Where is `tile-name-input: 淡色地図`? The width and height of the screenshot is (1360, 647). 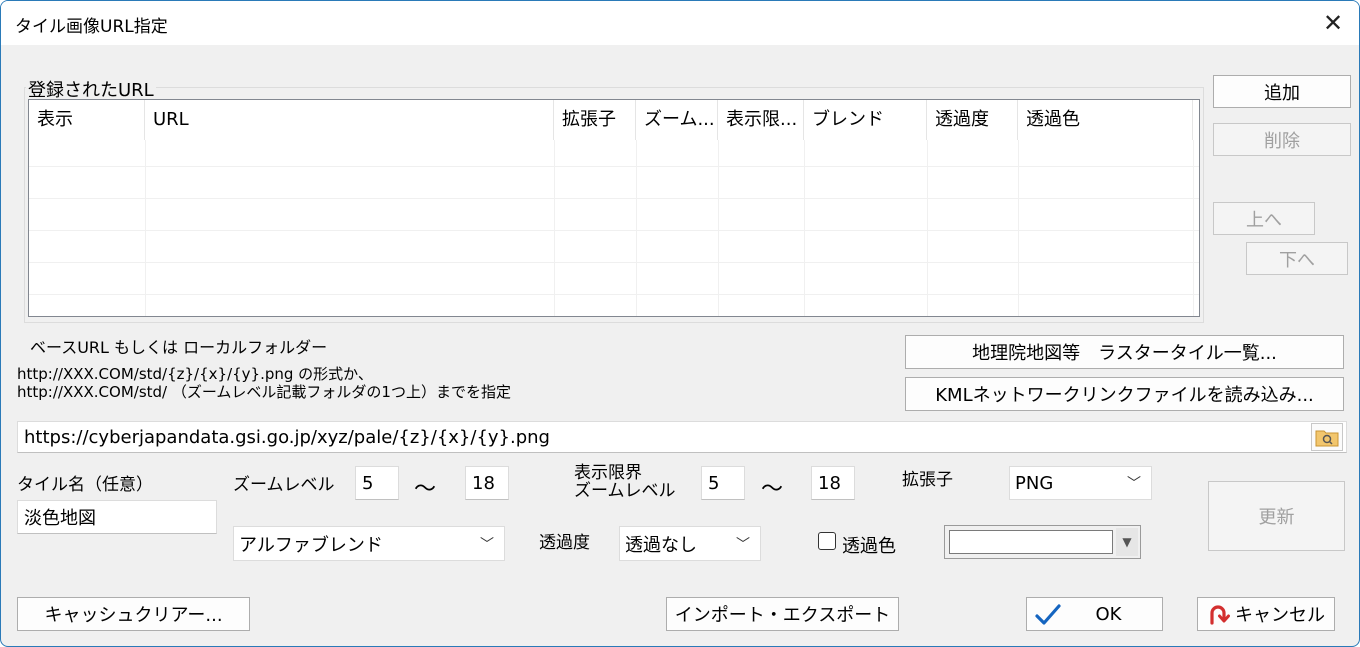 tile-name-input: 淡色地図 is located at coordinates (117, 517).